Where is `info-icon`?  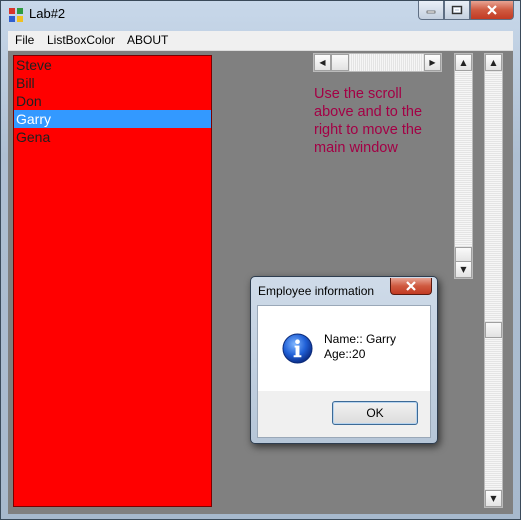 info-icon is located at coordinates (297, 348).